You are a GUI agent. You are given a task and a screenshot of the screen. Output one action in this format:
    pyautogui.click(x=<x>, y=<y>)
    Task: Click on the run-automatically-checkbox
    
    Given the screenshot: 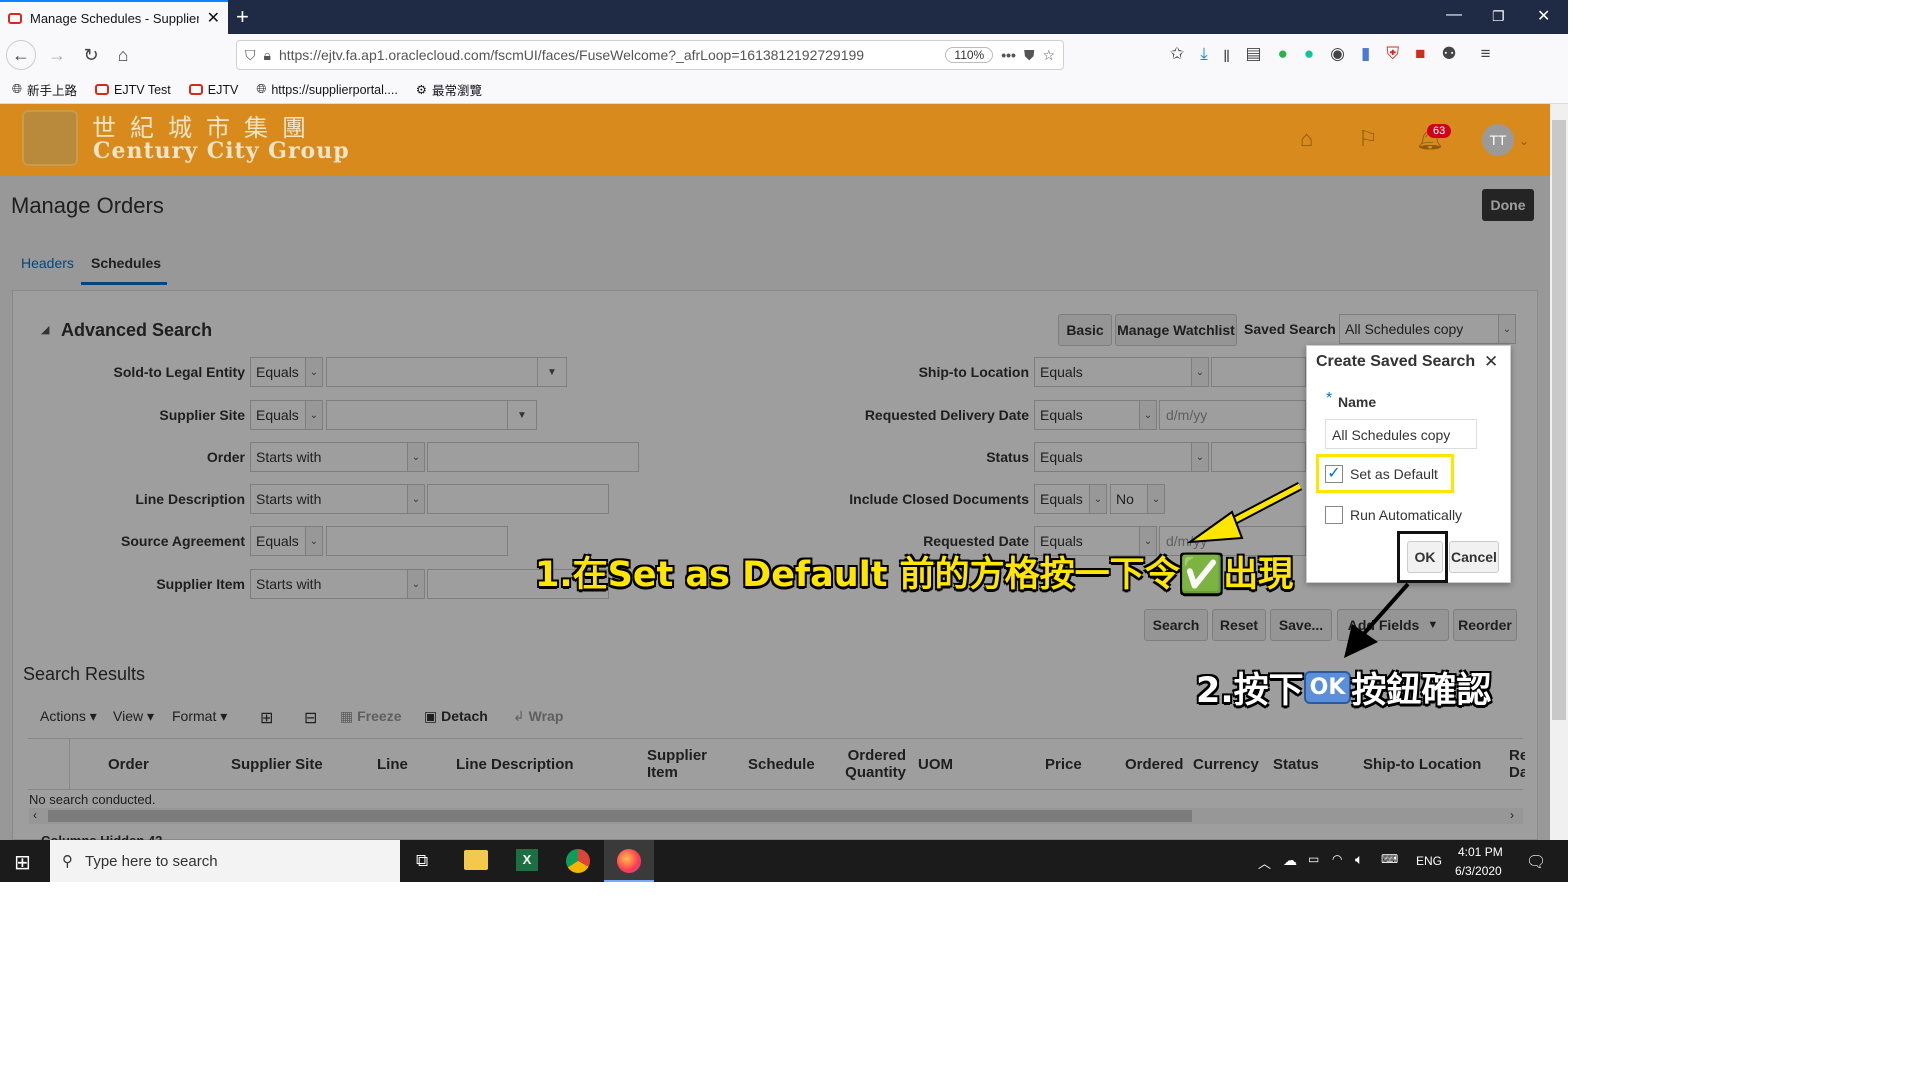 What is the action you would take?
    pyautogui.click(x=1334, y=515)
    